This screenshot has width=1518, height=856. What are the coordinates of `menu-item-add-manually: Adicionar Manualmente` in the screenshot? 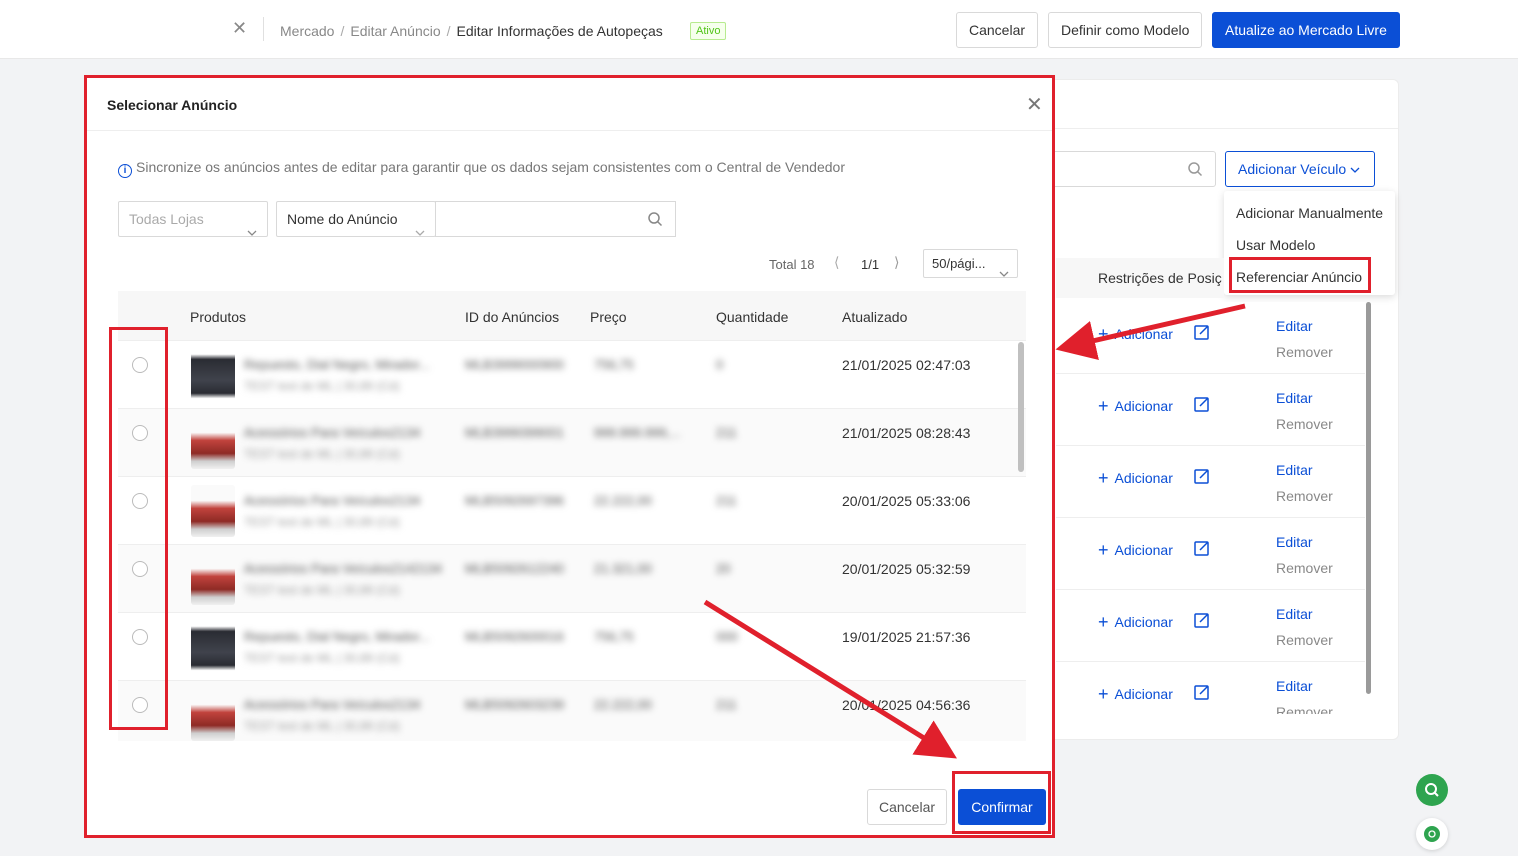 It's located at (1309, 213).